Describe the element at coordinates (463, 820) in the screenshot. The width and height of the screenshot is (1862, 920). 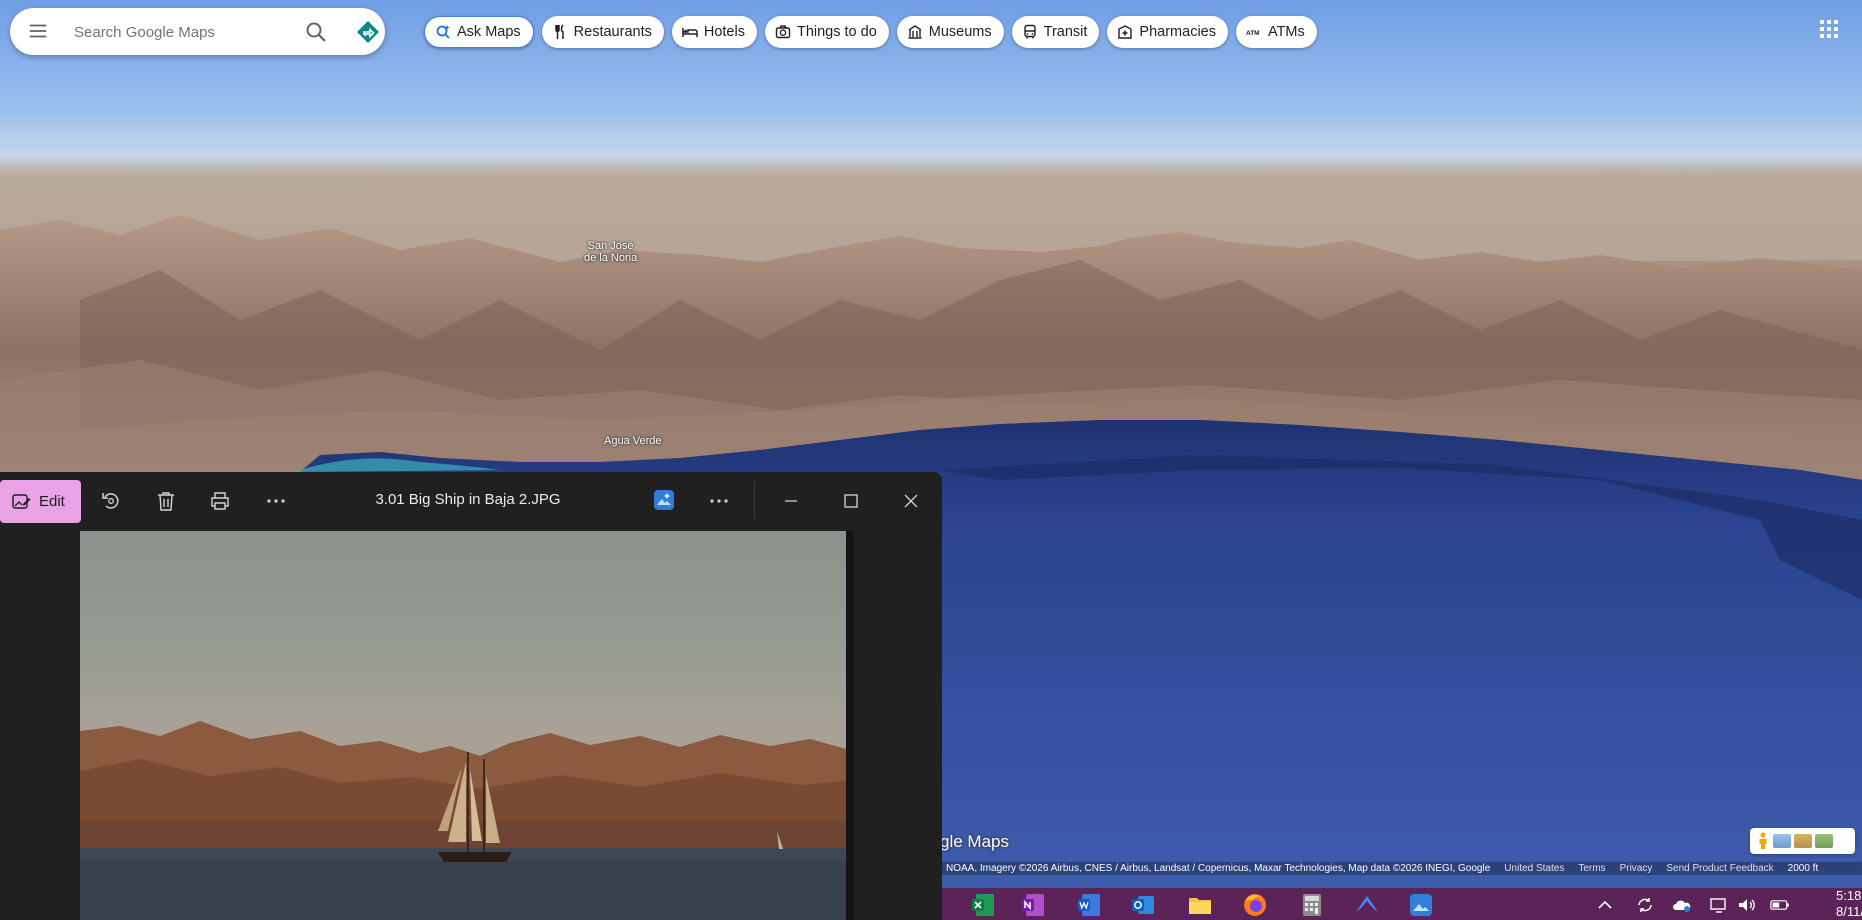
I see `photo-content` at that location.